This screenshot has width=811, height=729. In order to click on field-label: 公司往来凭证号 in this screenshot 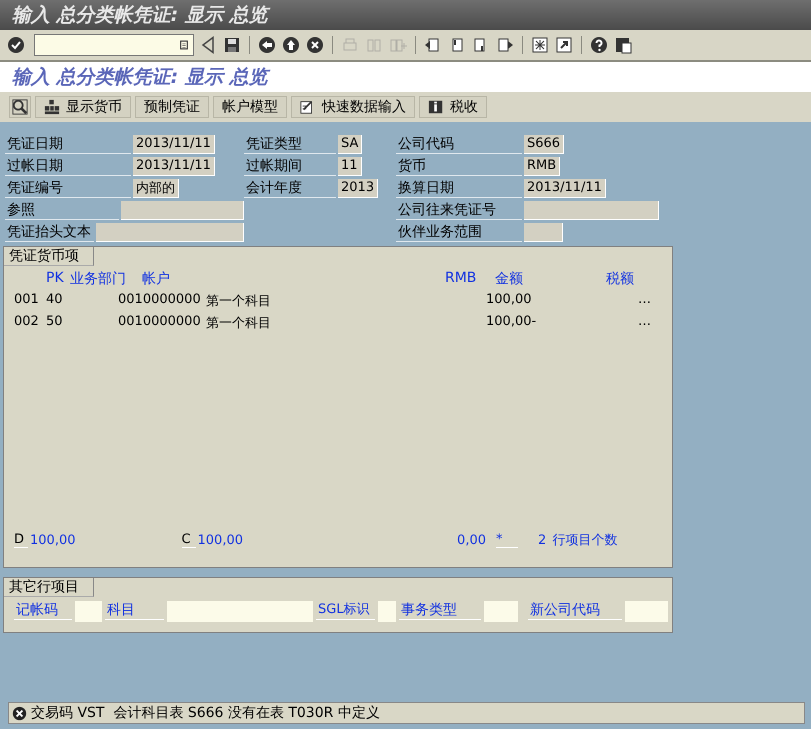, I will do `click(459, 210)`.